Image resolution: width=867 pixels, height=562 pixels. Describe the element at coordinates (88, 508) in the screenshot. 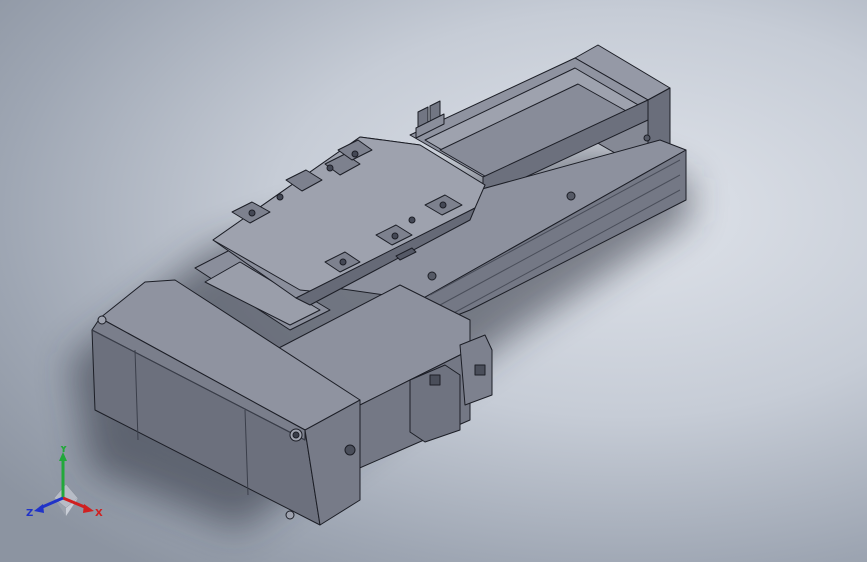

I see `x-axis-arrowhead` at that location.